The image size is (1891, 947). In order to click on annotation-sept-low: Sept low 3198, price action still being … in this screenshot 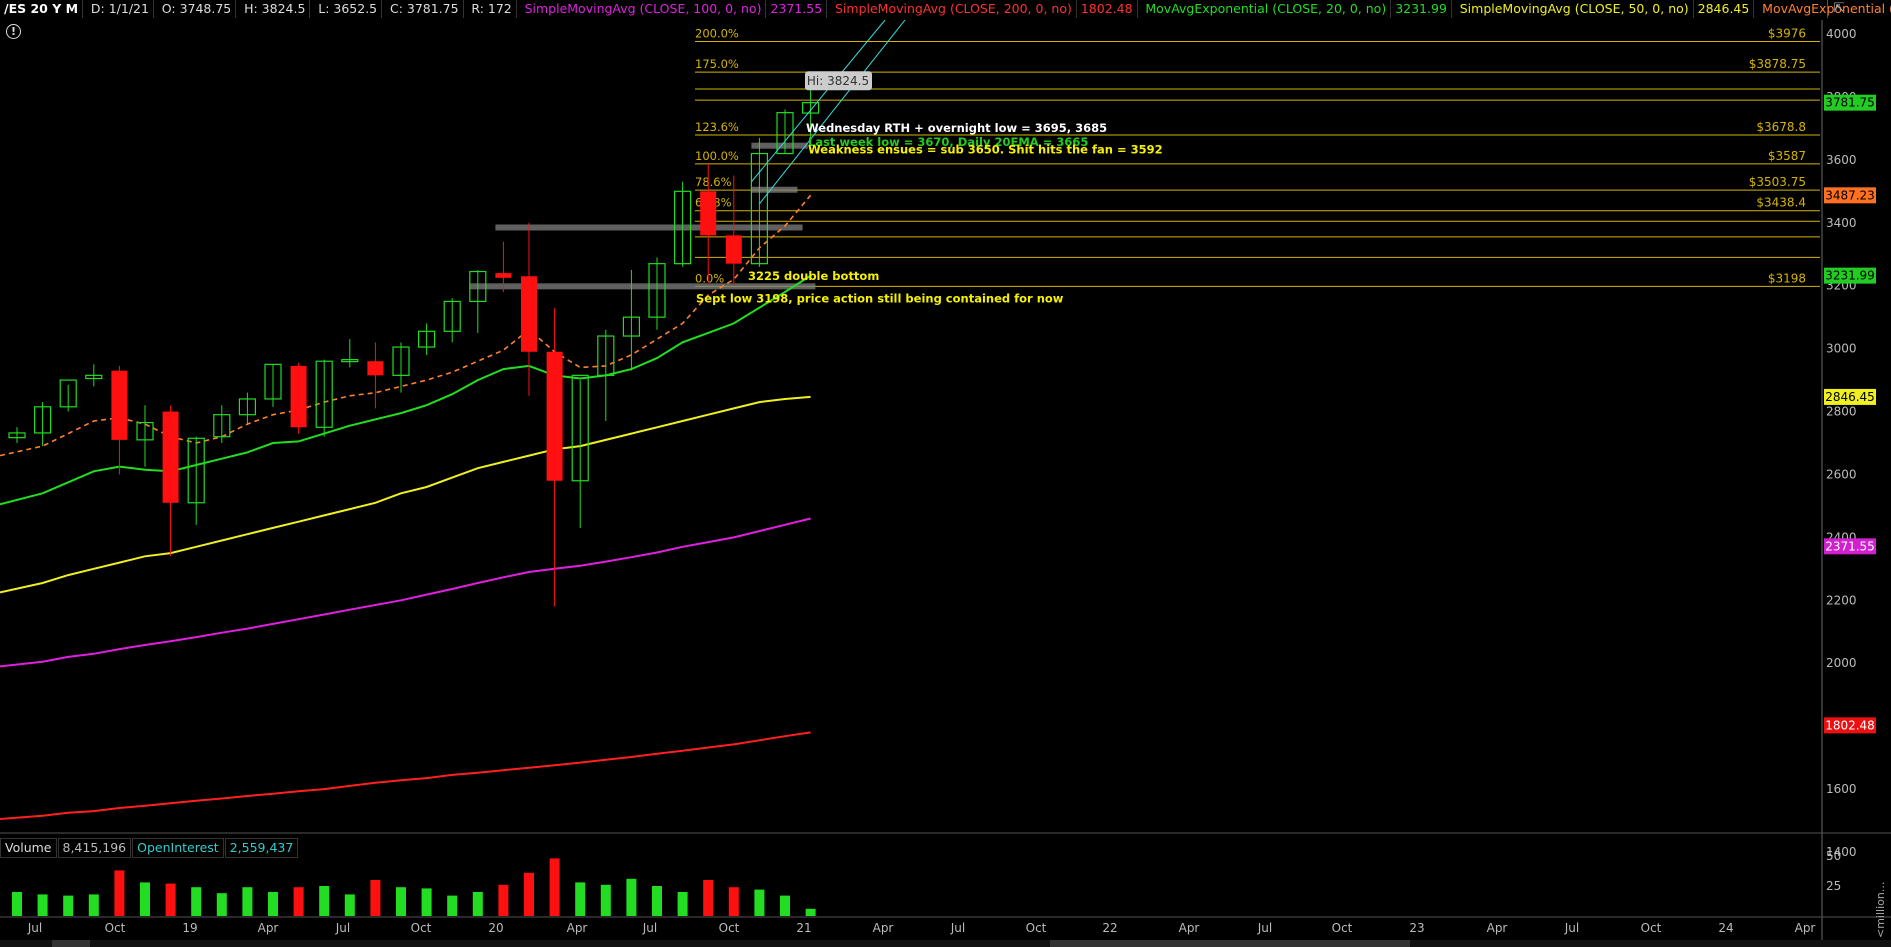, I will do `click(880, 298)`.